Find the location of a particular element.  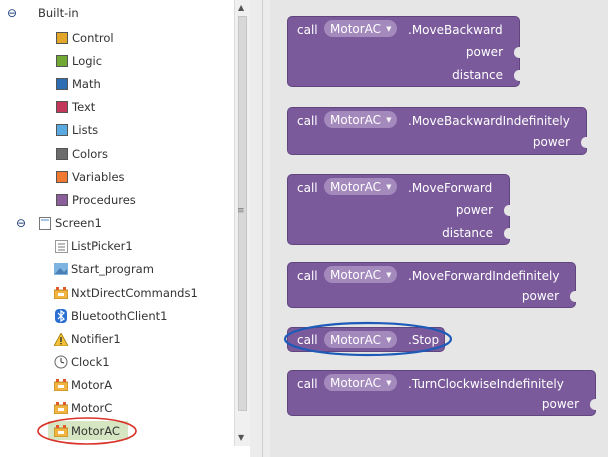

palette-item-label: Control is located at coordinates (93, 38).